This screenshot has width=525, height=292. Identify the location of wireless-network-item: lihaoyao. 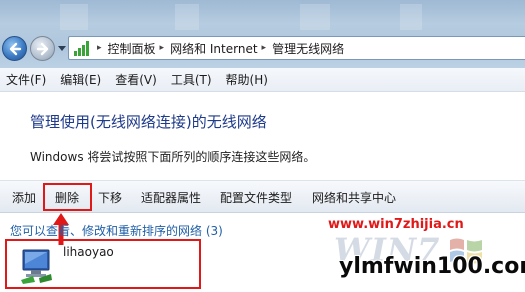
(103, 264).